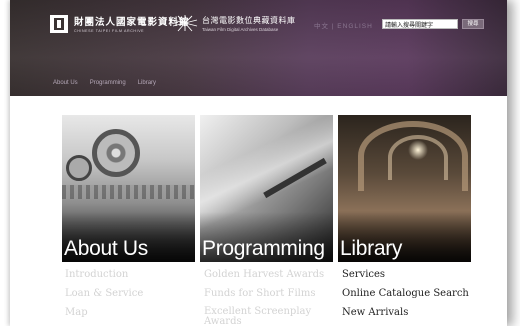  I want to click on search-input, so click(420, 24).